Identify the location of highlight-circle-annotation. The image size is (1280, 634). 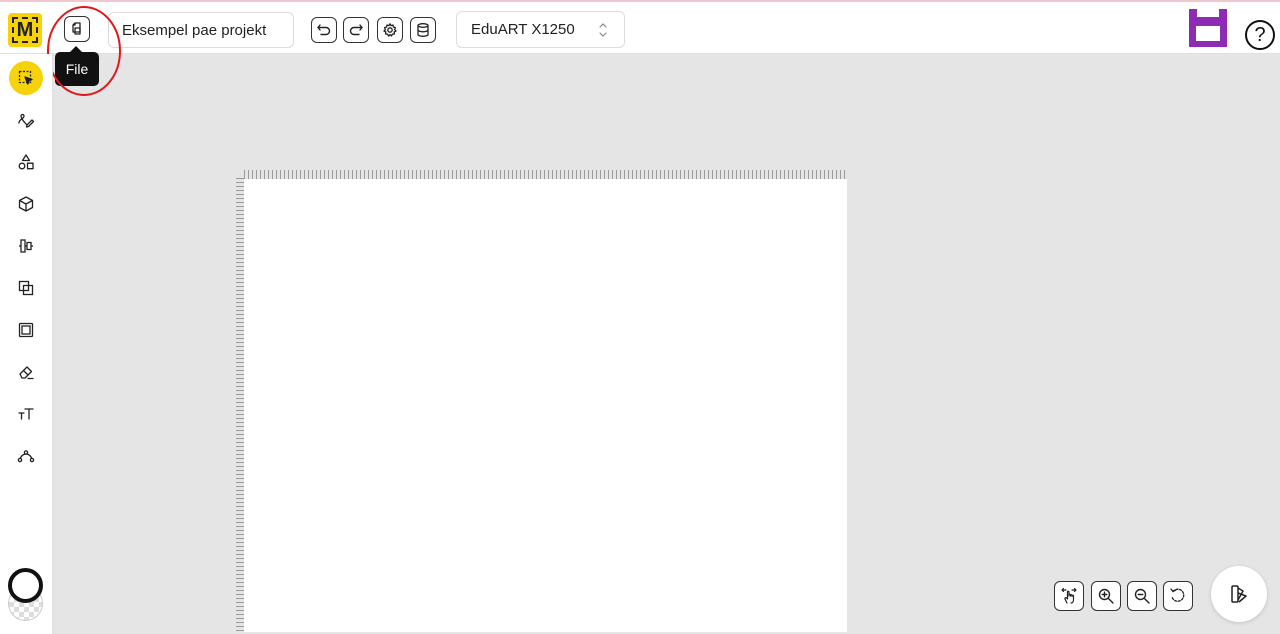
(84, 51).